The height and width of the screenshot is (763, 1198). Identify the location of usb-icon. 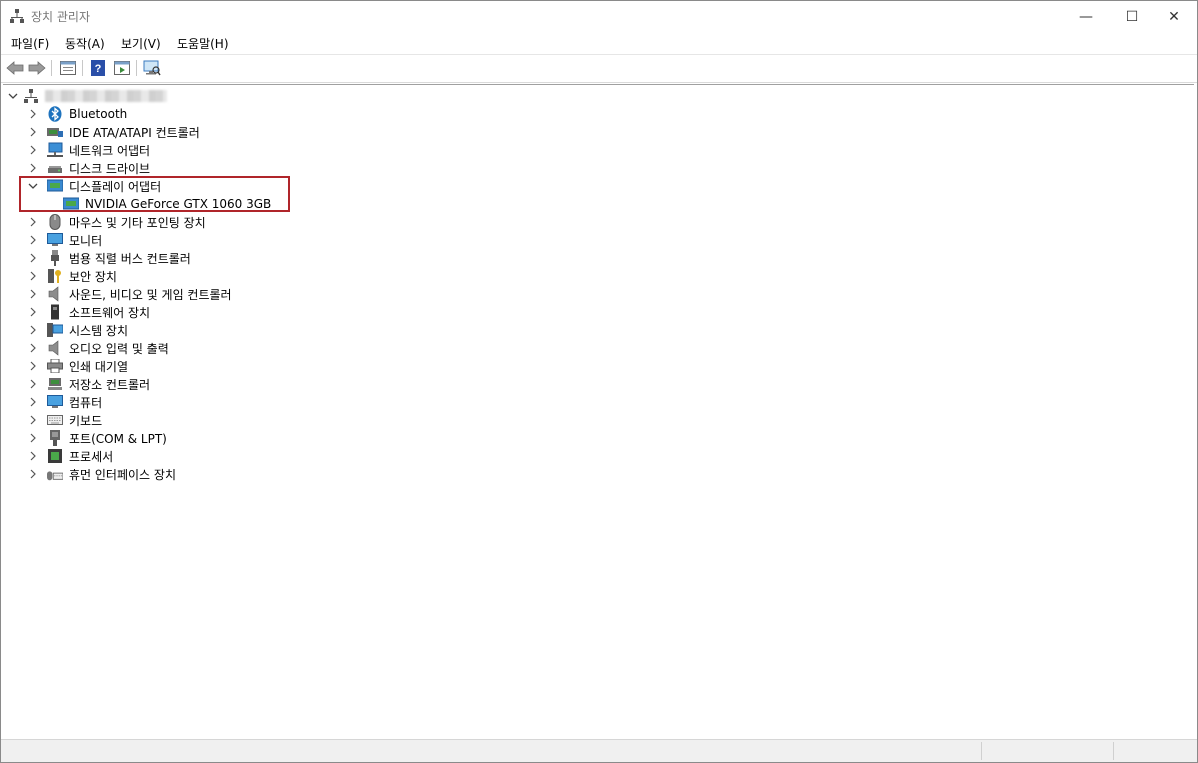
(55, 258).